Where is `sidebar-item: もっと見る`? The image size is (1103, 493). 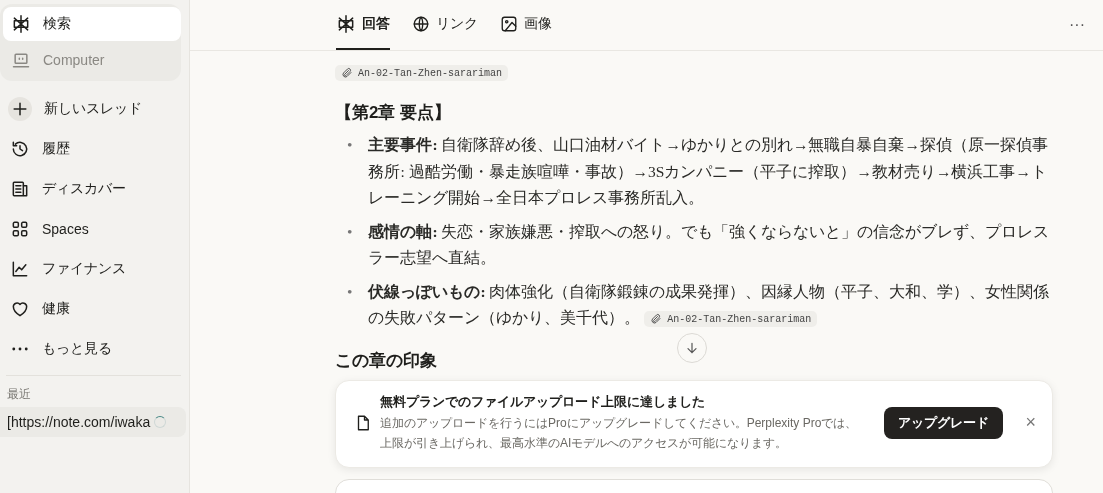
sidebar-item: もっと見る is located at coordinates (94, 349).